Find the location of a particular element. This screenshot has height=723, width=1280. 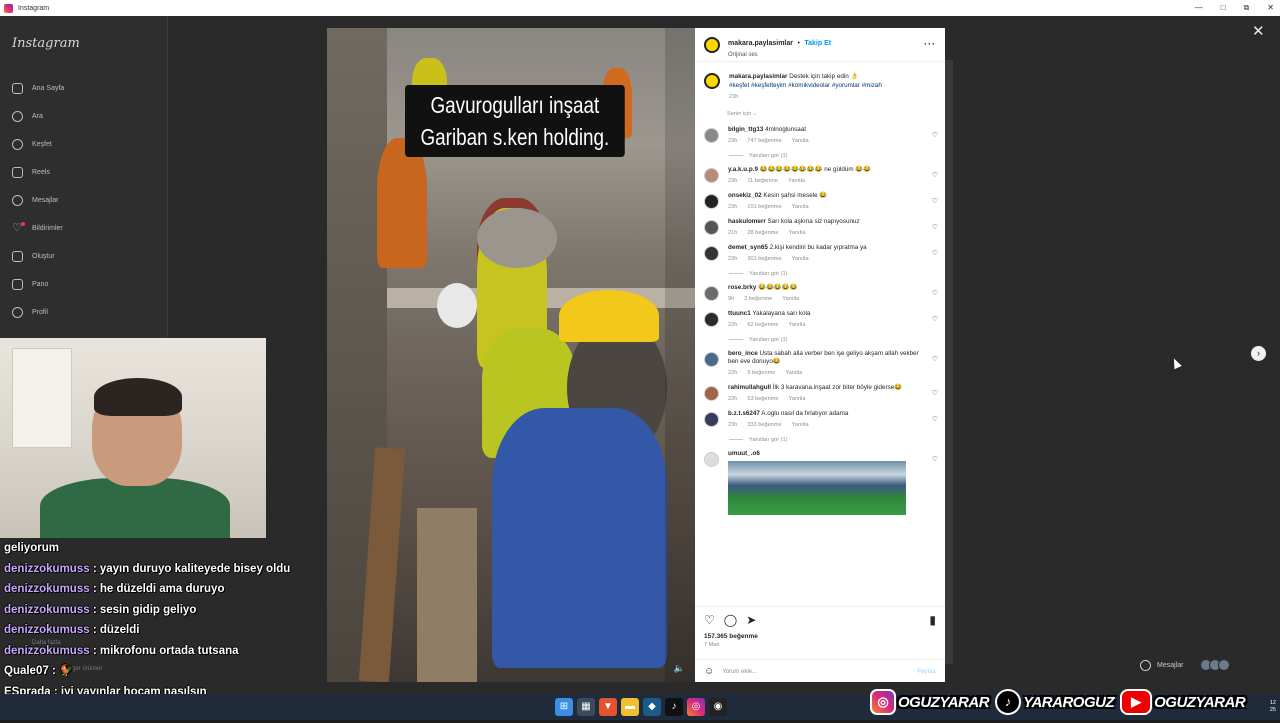

maximize-button: ⧉ is located at coordinates (1247, 8).